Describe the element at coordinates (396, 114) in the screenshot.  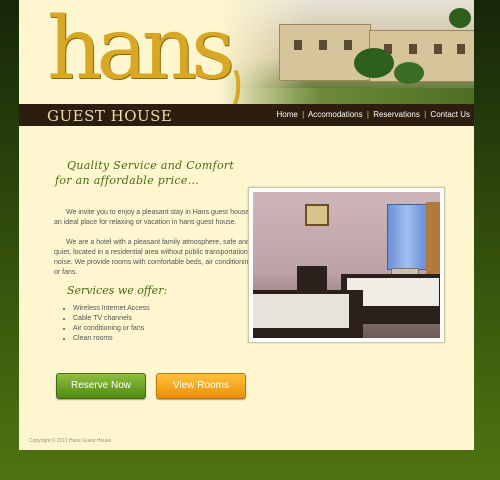
I see `nav-reservations: Reservations` at that location.